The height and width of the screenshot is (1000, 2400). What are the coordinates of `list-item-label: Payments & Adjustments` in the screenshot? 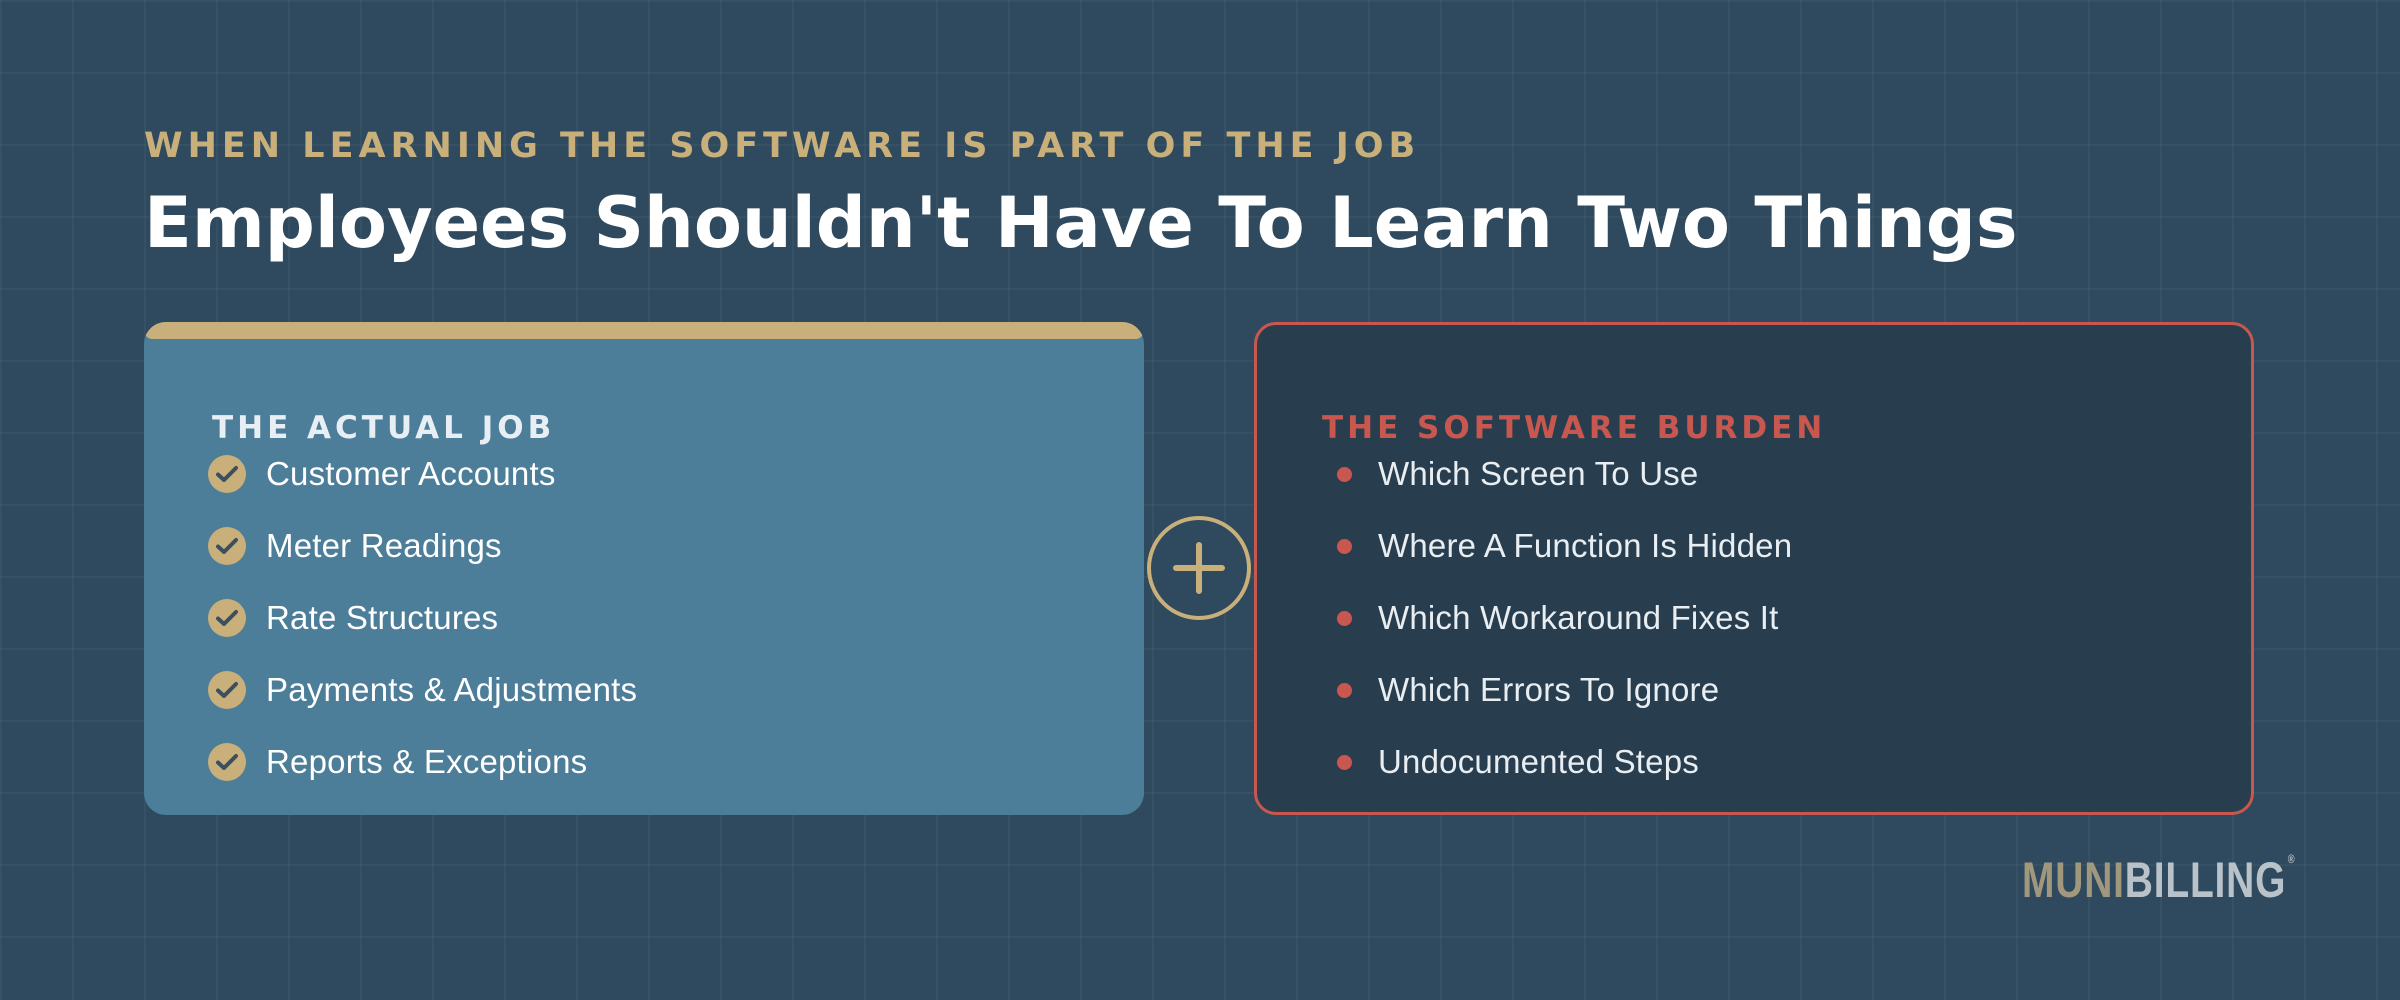 It's located at (452, 689).